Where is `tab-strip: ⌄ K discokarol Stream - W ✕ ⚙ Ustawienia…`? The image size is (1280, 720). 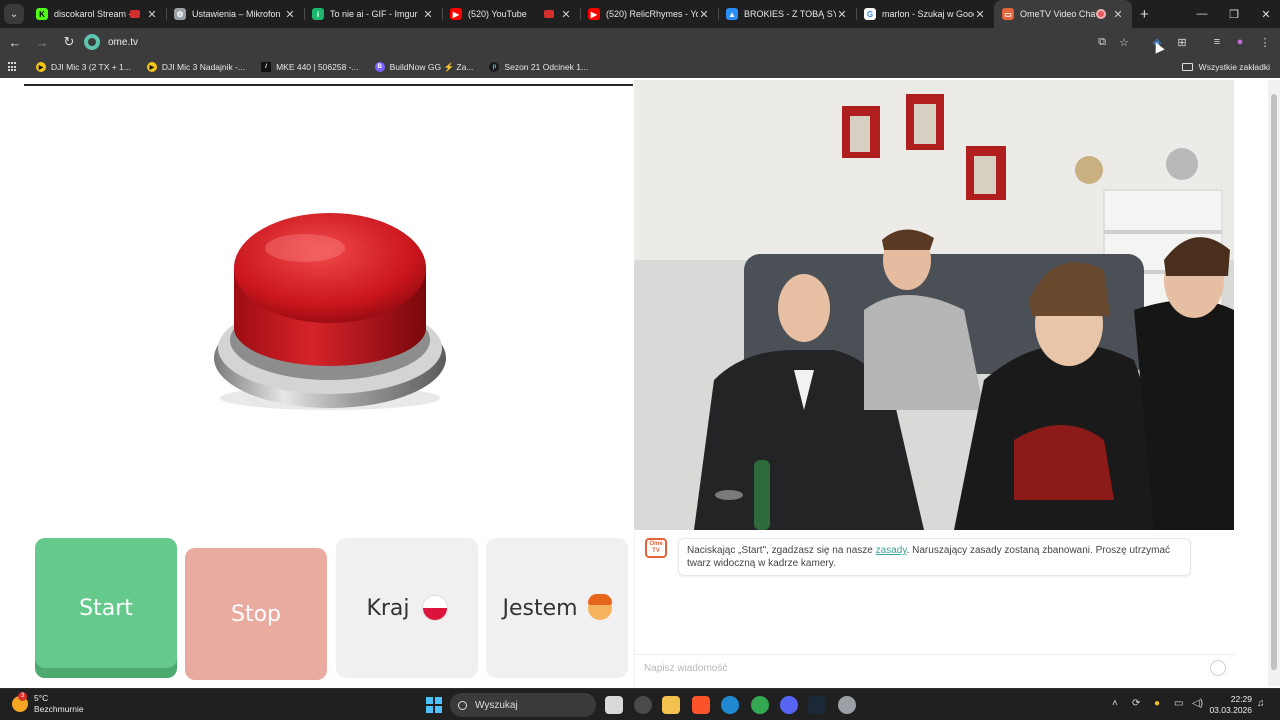
tab-strip: ⌄ K discokarol Stream - W ✕ ⚙ Ustawienia… is located at coordinates (640, 14).